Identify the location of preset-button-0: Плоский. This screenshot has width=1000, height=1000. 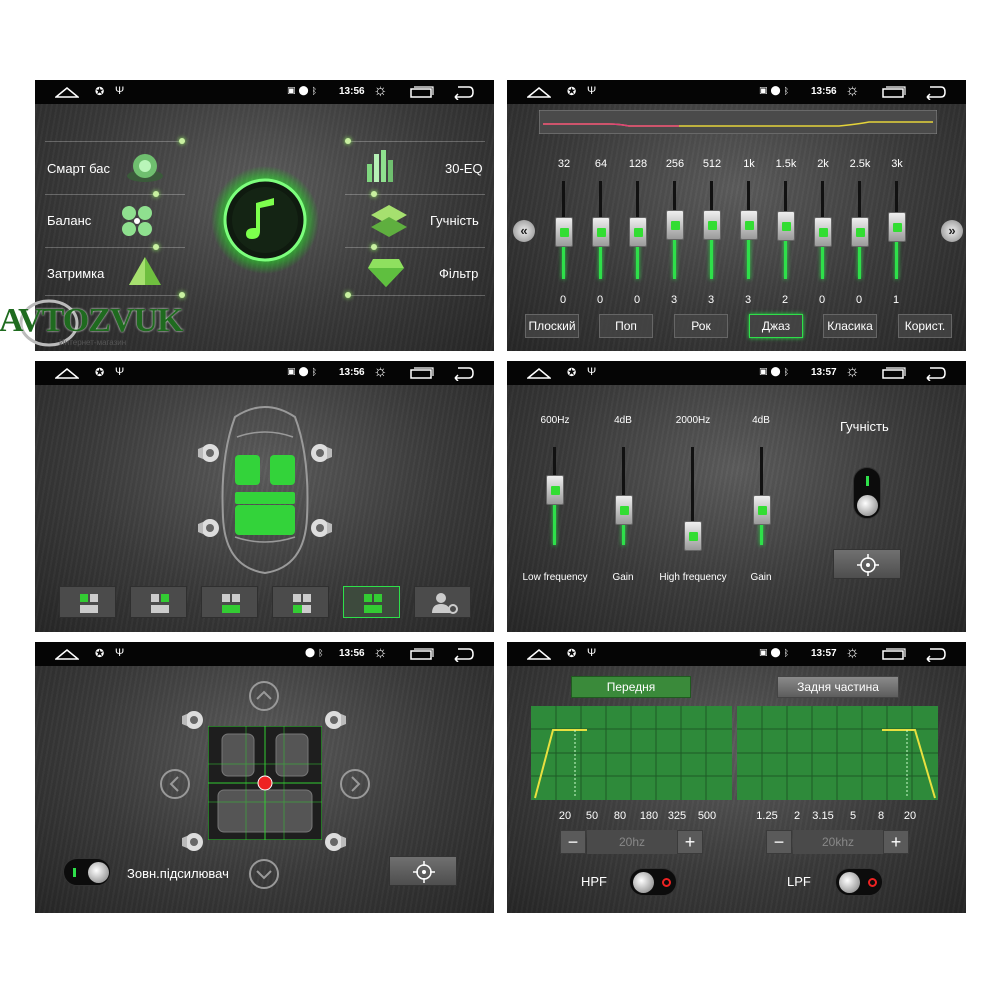
(552, 326).